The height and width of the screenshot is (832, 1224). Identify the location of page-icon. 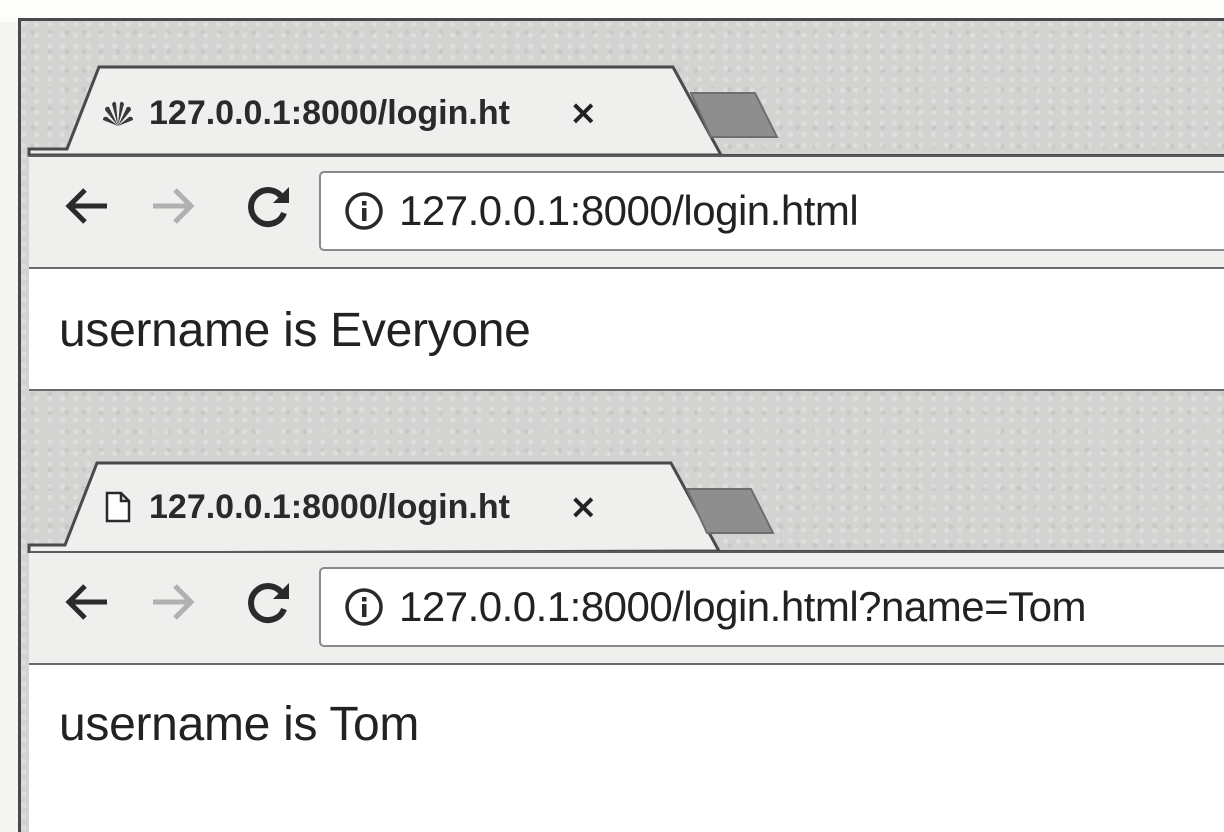
(118, 507).